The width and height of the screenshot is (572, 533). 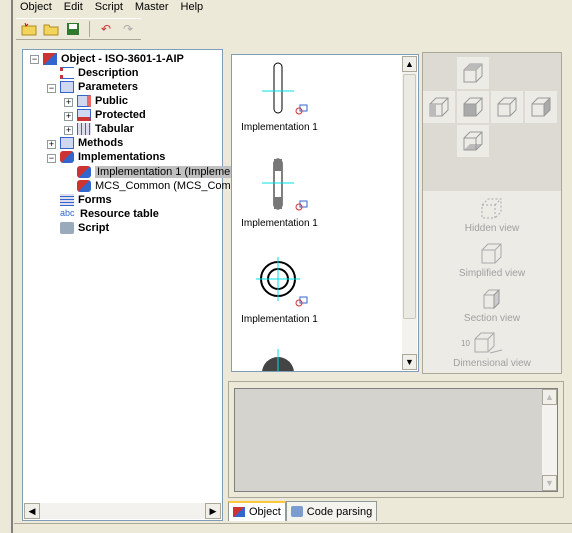 What do you see at coordinates (91, 143) in the screenshot?
I see `tree-item-methods: Methods` at bounding box center [91, 143].